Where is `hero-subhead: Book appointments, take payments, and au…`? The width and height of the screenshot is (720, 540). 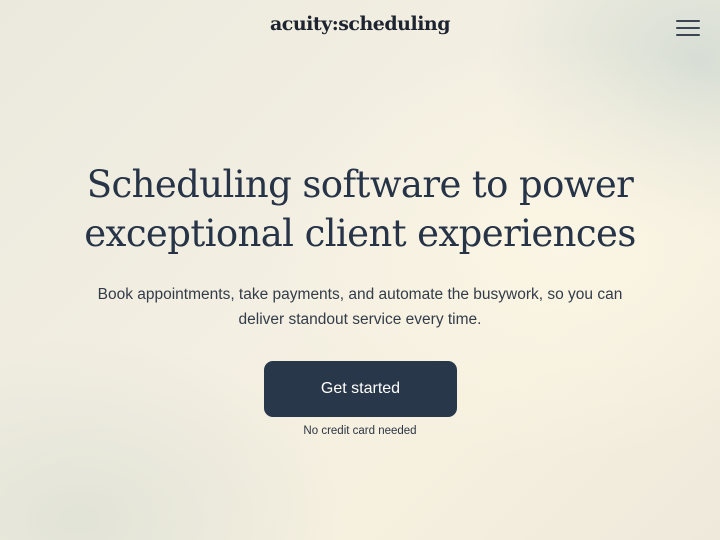 hero-subhead: Book appointments, take payments, and au… is located at coordinates (360, 307).